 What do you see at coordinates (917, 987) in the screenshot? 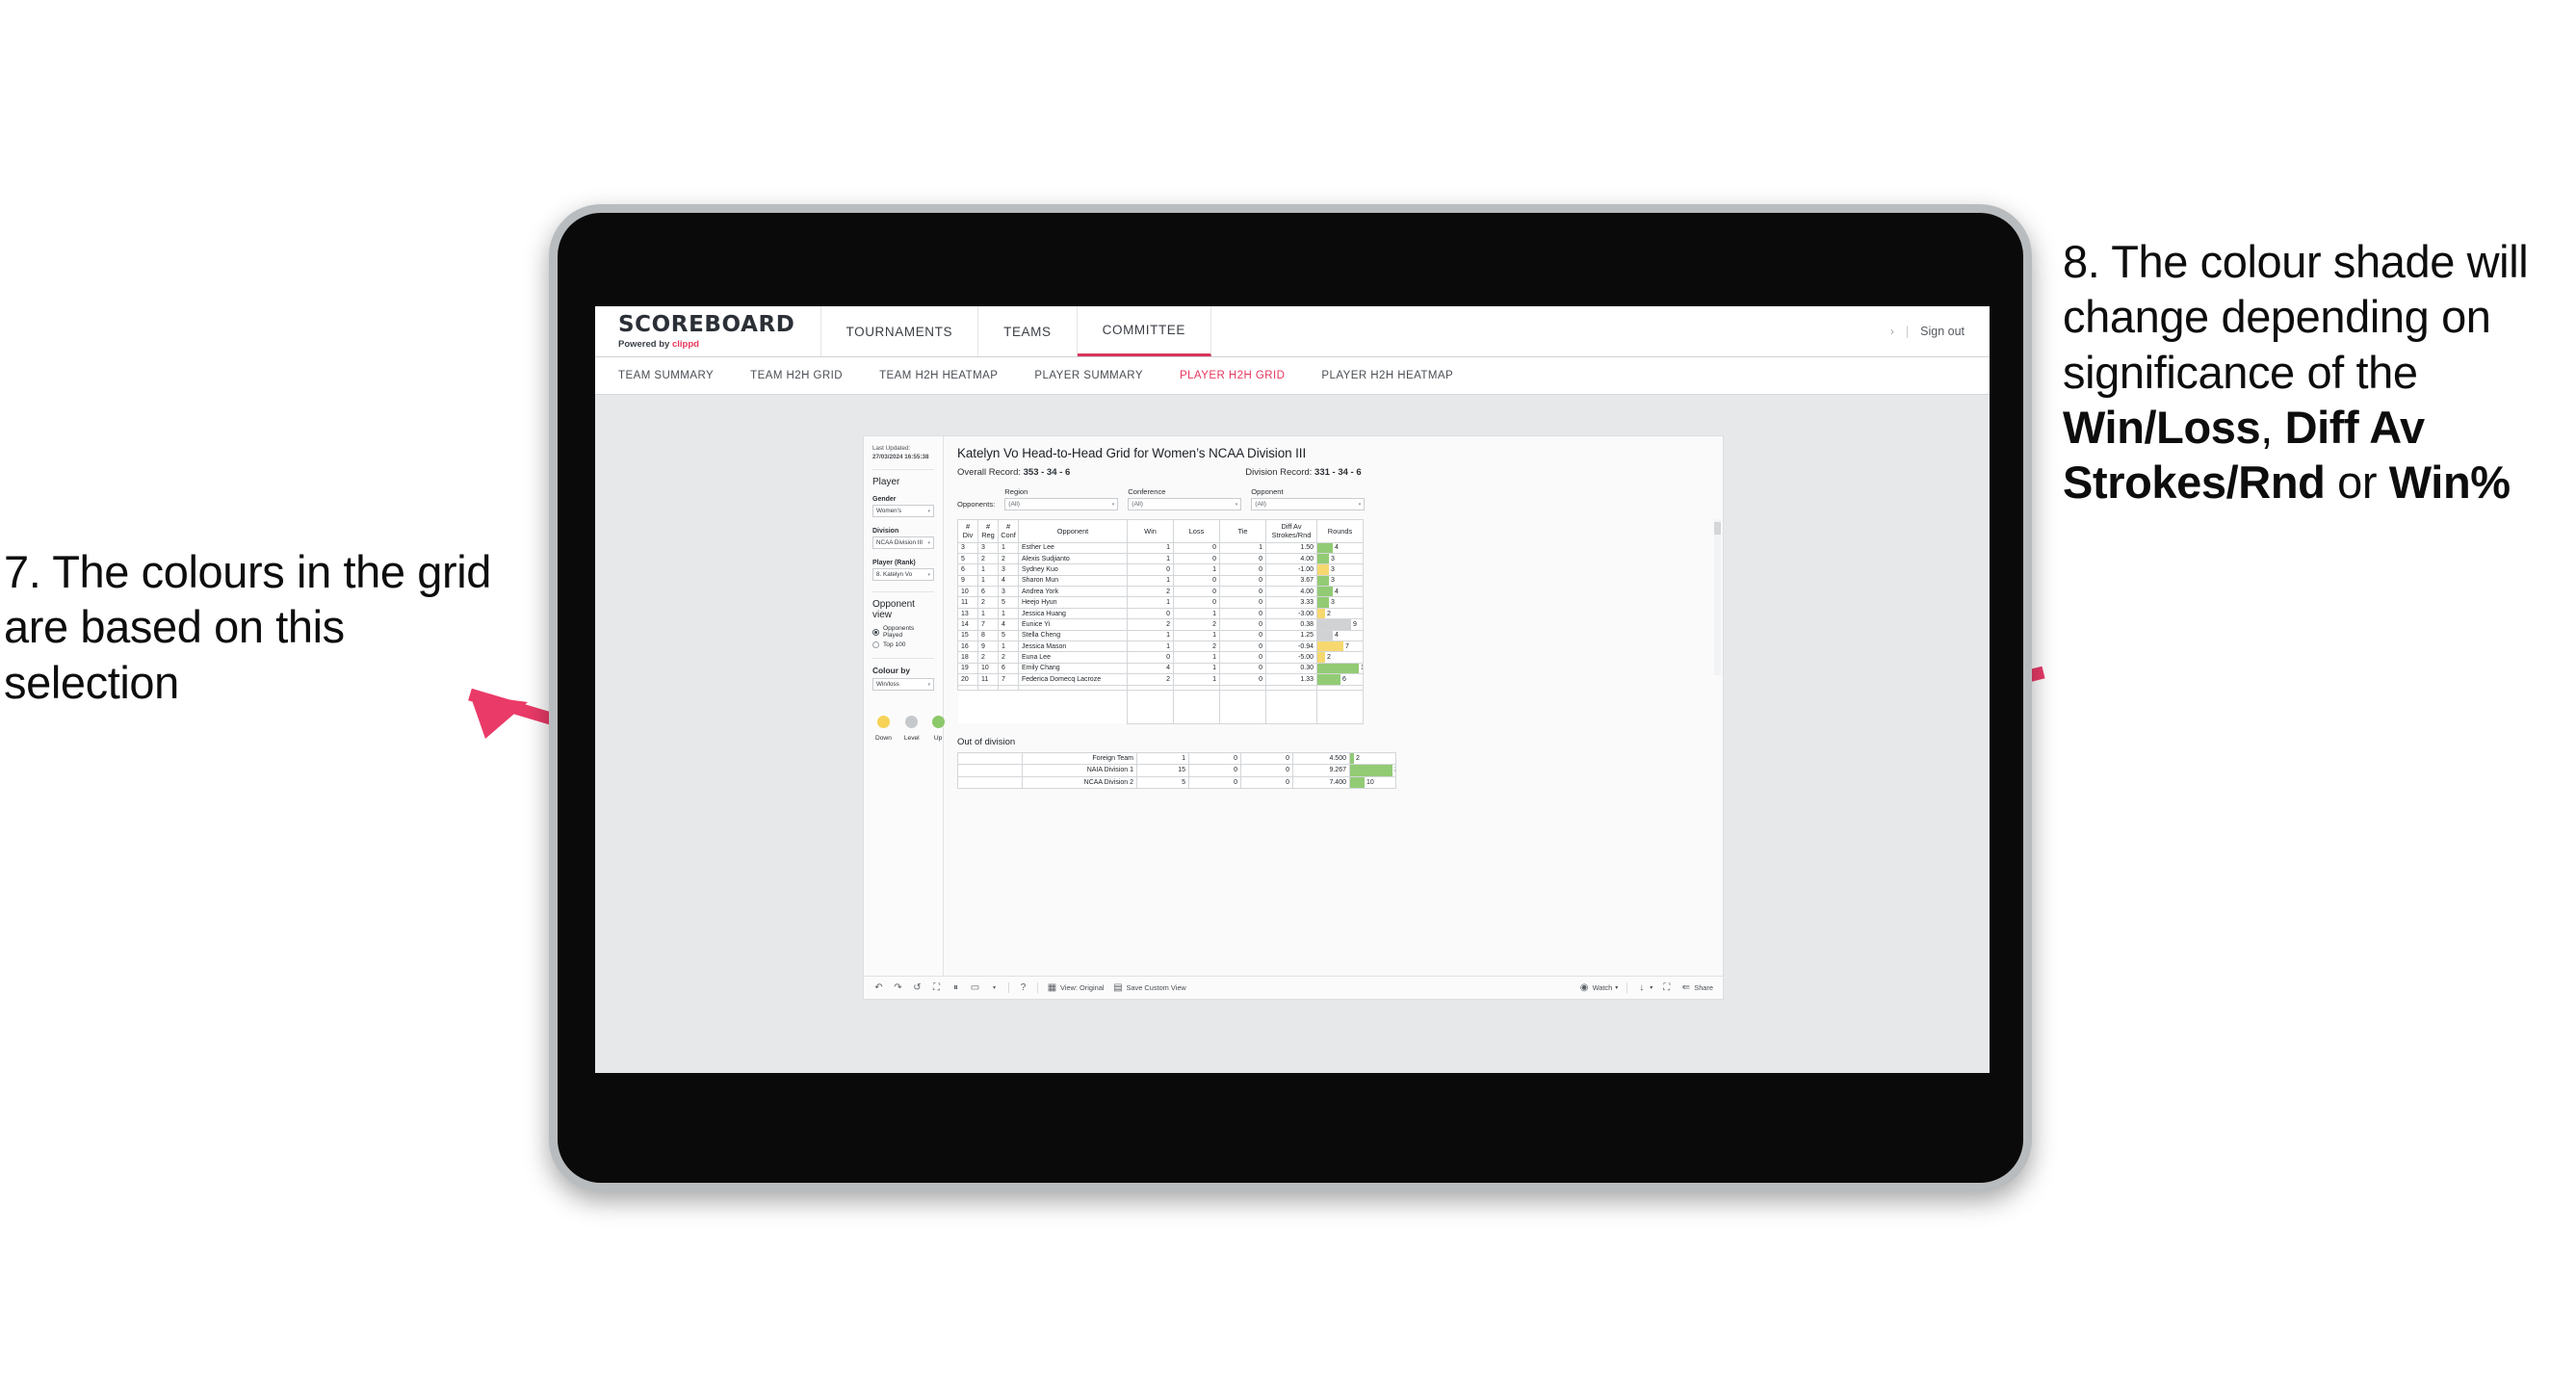
I see `revert-icon: ↺` at bounding box center [917, 987].